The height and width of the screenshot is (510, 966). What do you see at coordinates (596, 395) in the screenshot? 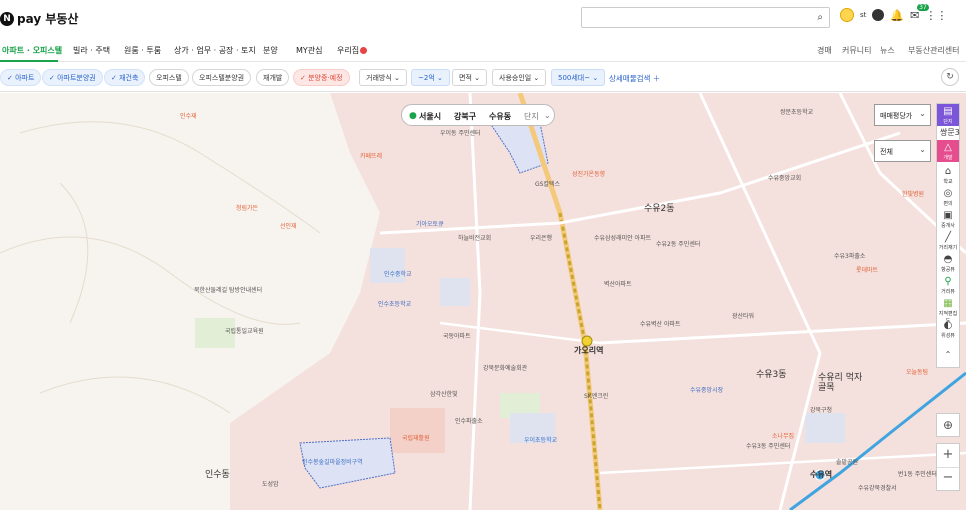
I see `map-label-poi: SK엔크린` at bounding box center [596, 395].